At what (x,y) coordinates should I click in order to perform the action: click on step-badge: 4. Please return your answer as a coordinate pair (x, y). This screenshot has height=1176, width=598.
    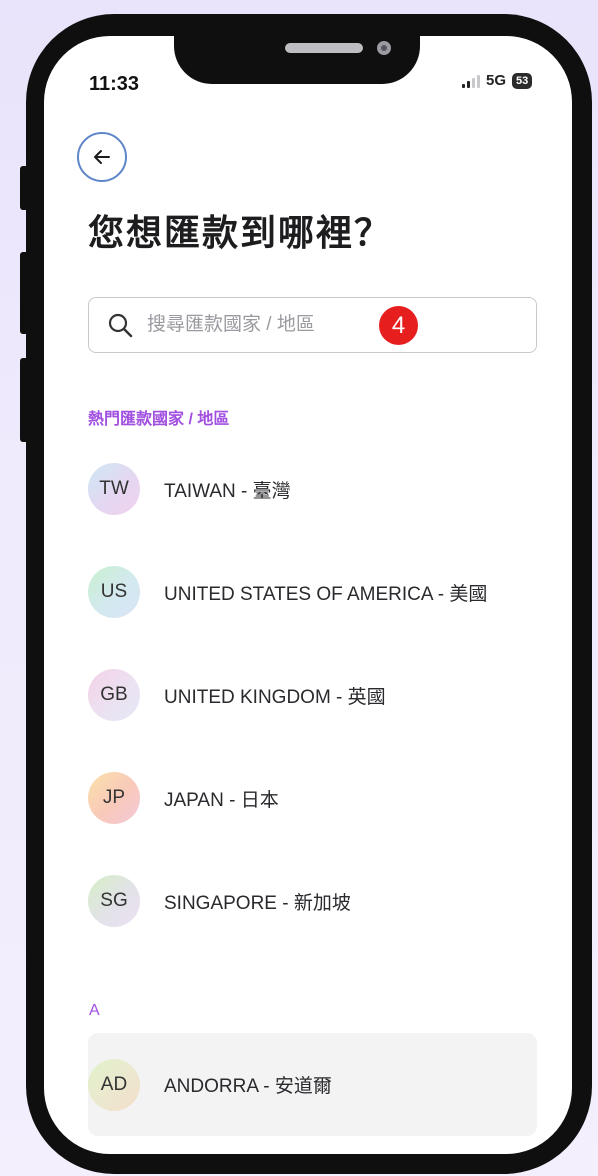
    Looking at the image, I should click on (398, 325).